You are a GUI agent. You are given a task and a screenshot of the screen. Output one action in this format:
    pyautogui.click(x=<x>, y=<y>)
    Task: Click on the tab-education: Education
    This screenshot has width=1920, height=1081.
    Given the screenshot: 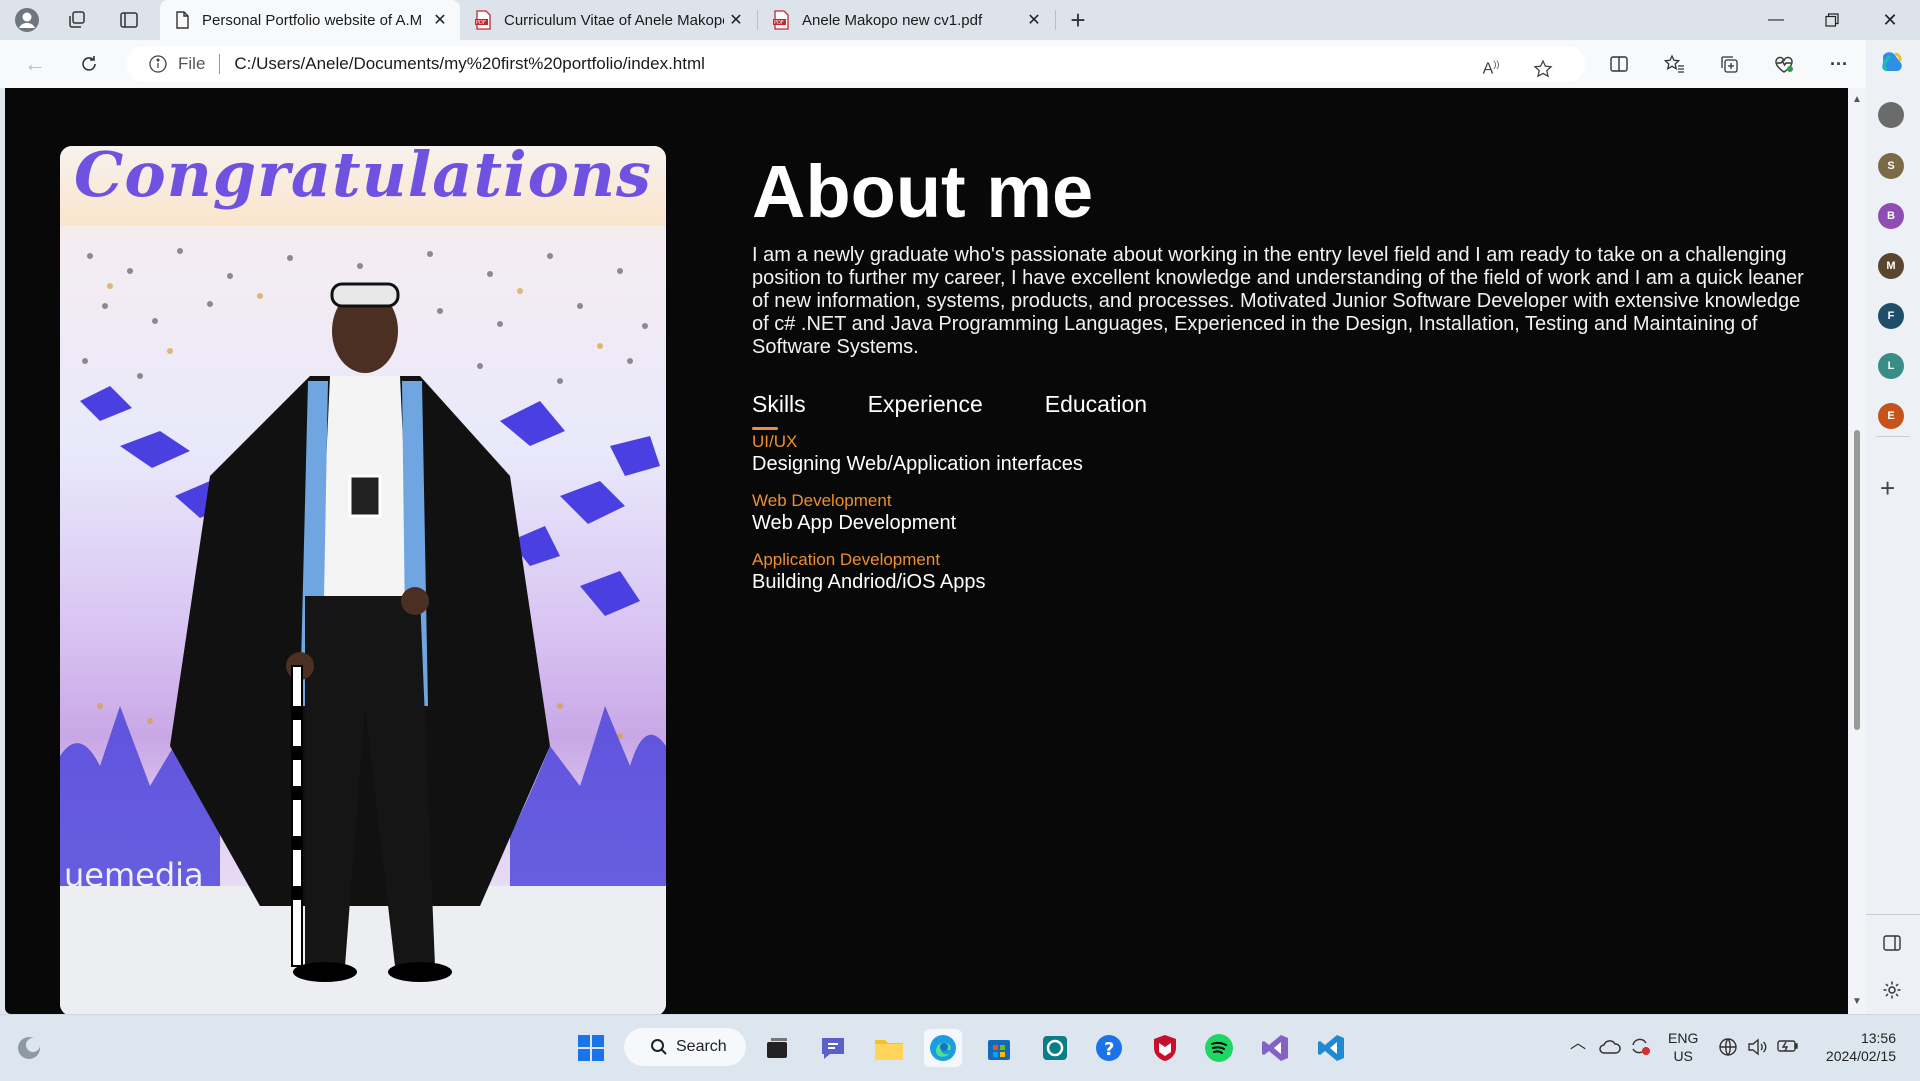 What is the action you would take?
    pyautogui.click(x=1096, y=404)
    